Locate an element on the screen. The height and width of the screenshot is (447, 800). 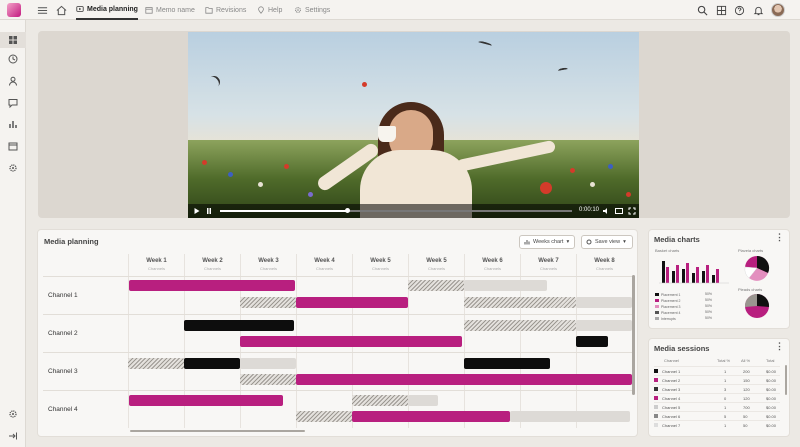
coffee-cup is located at coordinates (387, 134).